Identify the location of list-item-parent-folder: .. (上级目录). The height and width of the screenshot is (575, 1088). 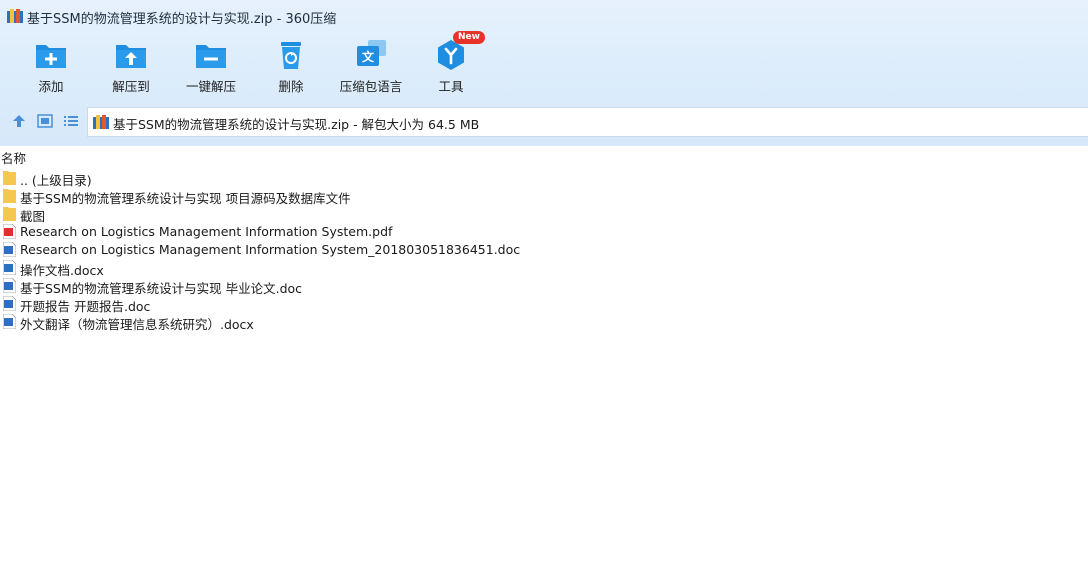
(544, 178).